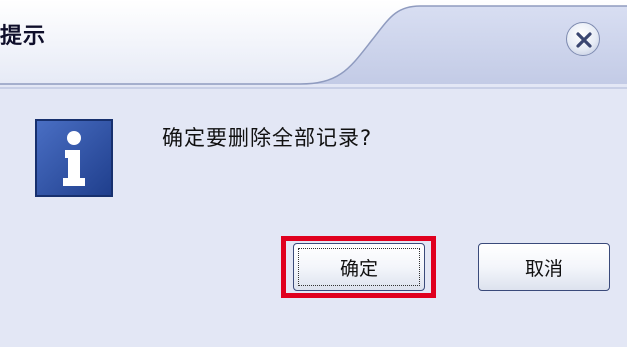 This screenshot has width=627, height=347. I want to click on close-button, so click(583, 39).